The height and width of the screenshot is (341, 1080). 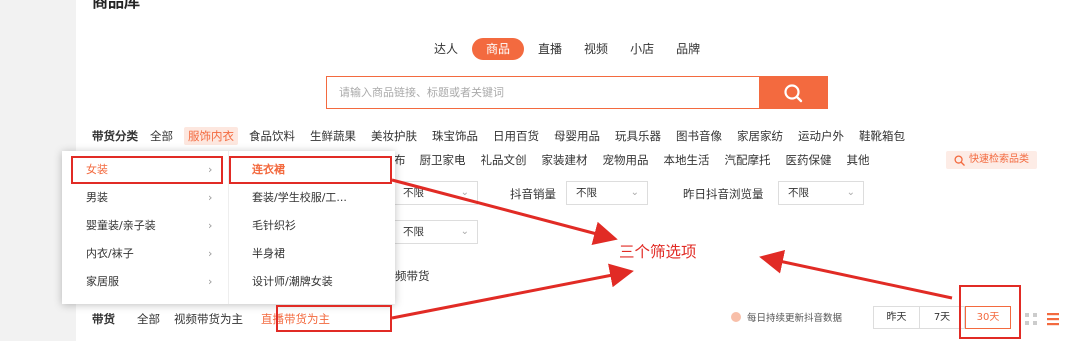 I want to click on arrow-from-30days, so click(x=856, y=275).